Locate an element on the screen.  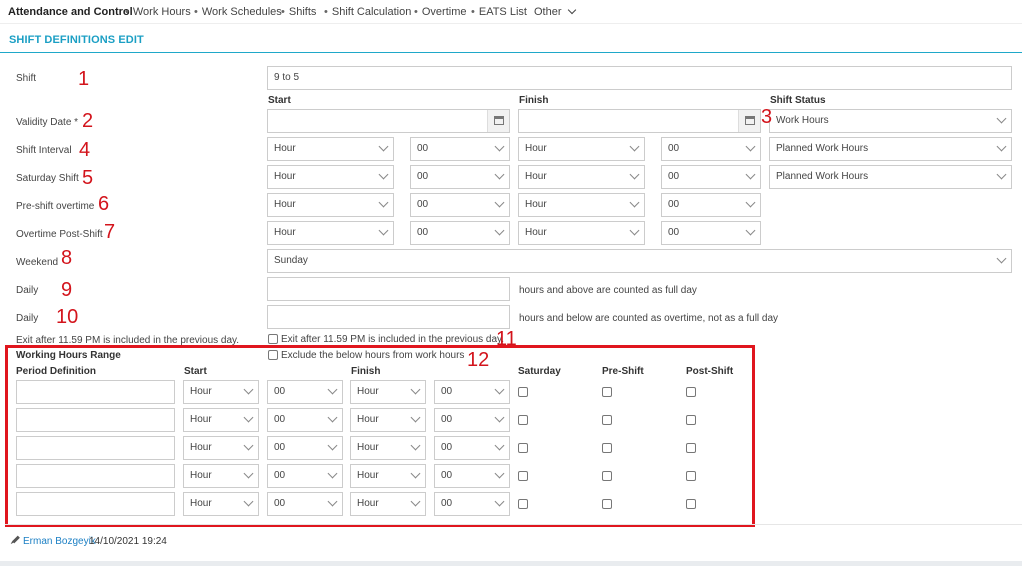
nav-item-eats-list: • EATS List is located at coordinates (499, 12).